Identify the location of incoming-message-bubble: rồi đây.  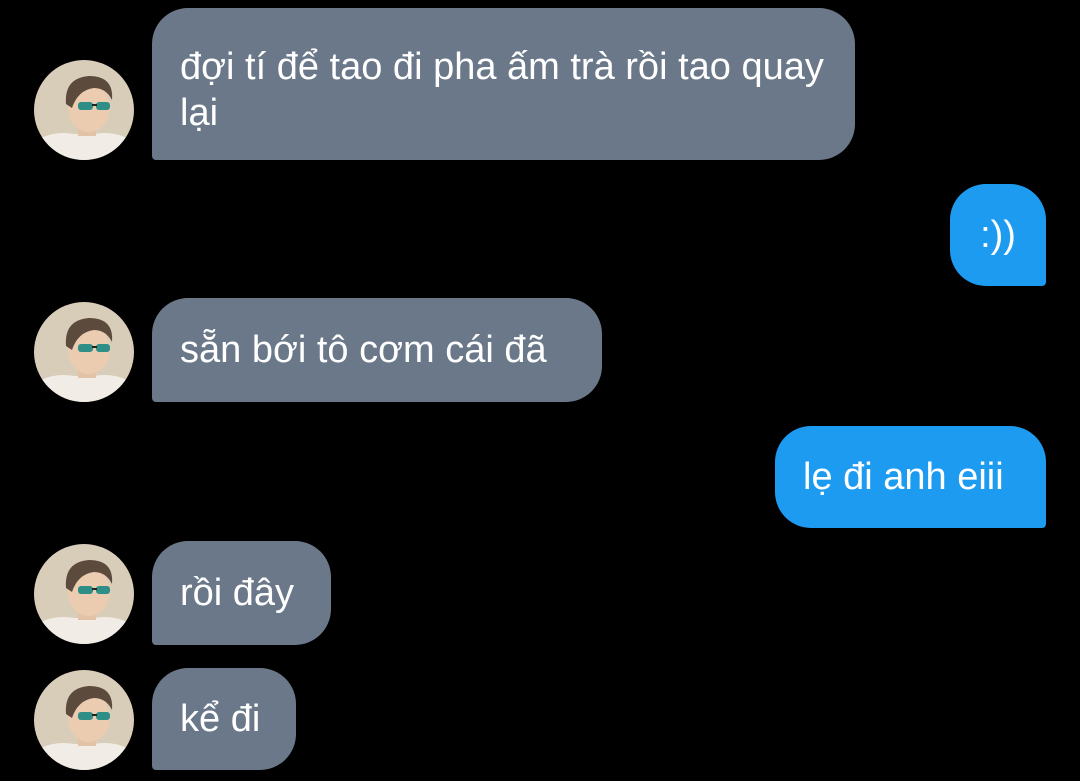
(241, 593).